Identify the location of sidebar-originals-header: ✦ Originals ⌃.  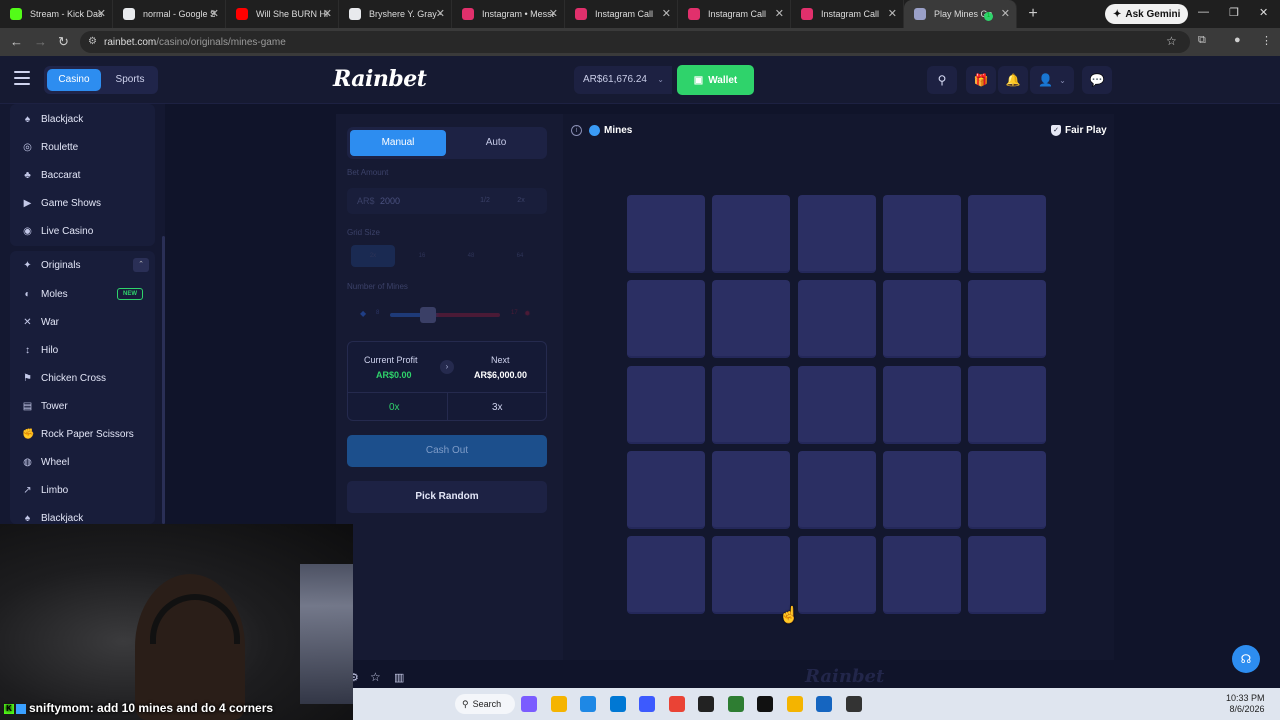
(82, 265).